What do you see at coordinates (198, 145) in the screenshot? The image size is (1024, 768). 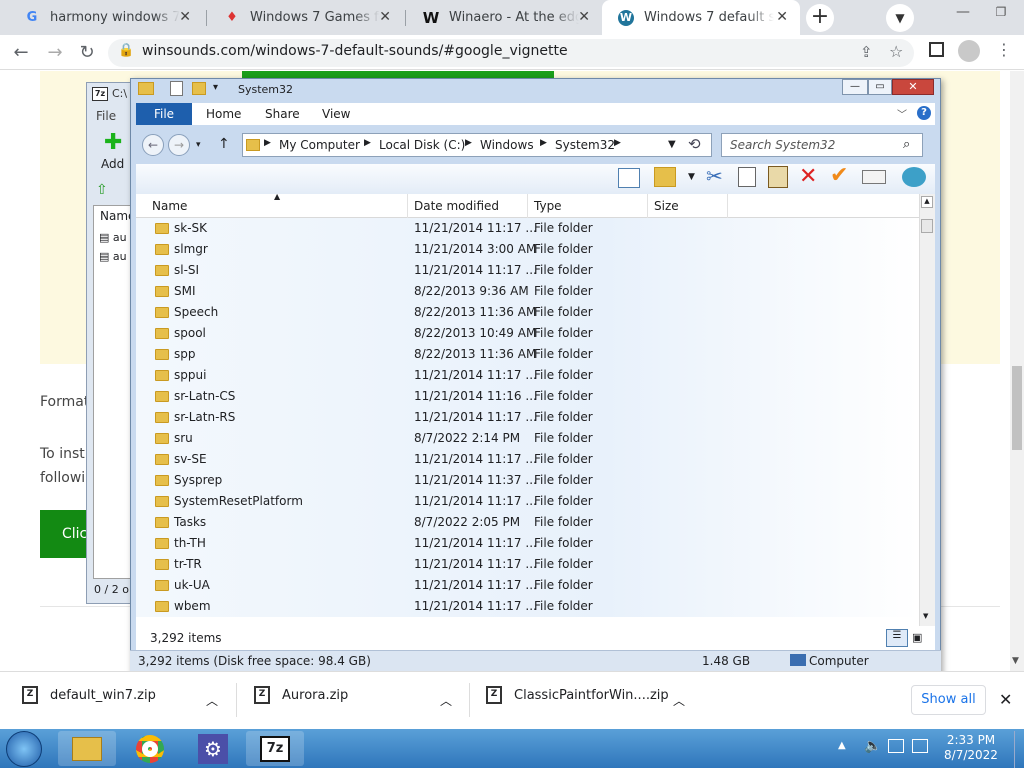 I see `recent-locations-icon: ▾` at bounding box center [198, 145].